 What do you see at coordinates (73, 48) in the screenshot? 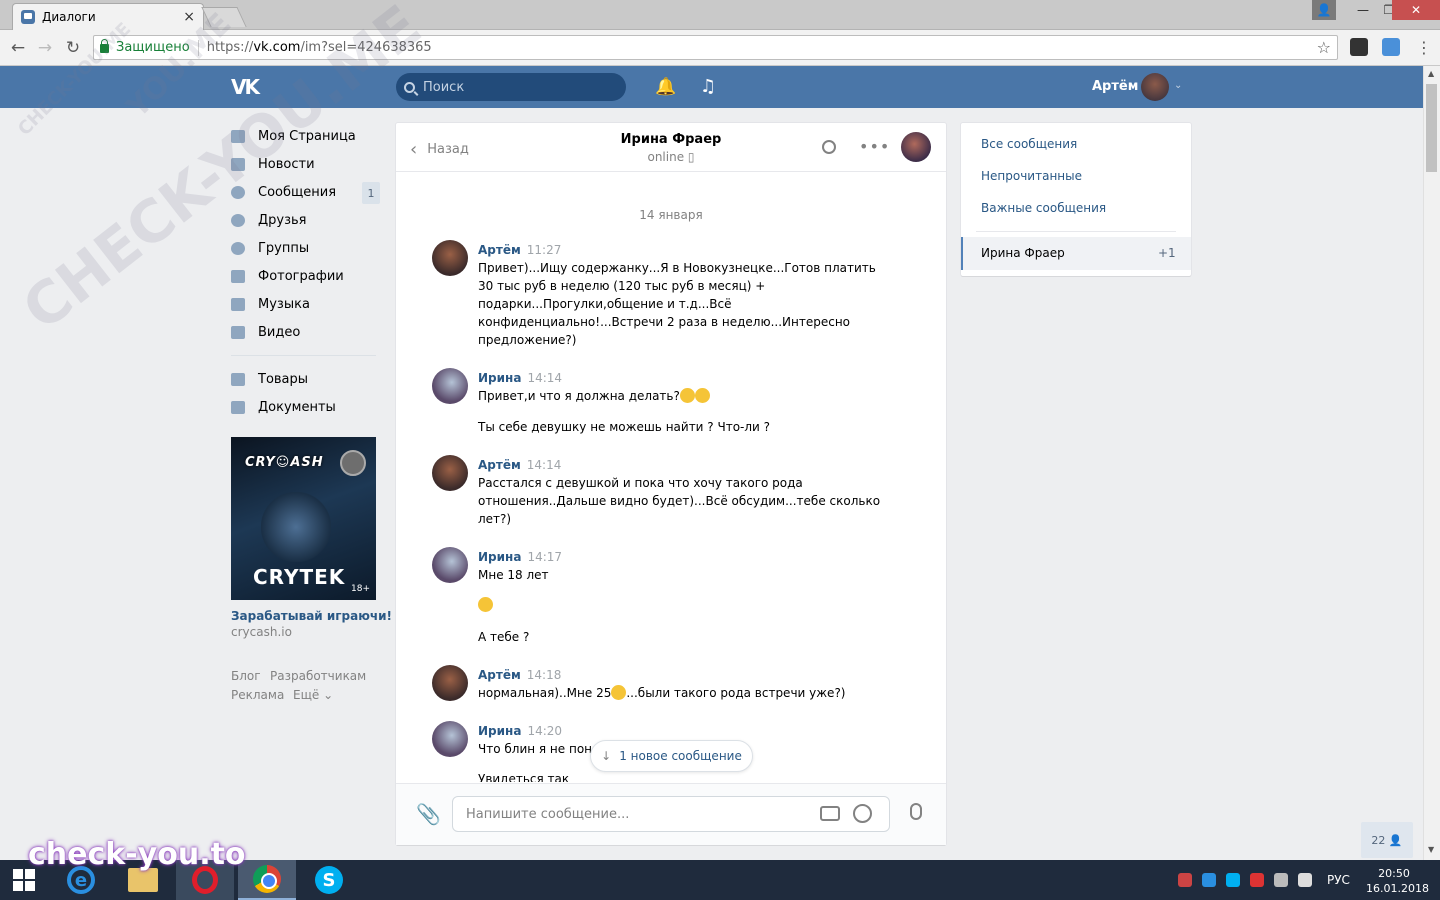
I see `reload-icon: ↻` at bounding box center [73, 48].